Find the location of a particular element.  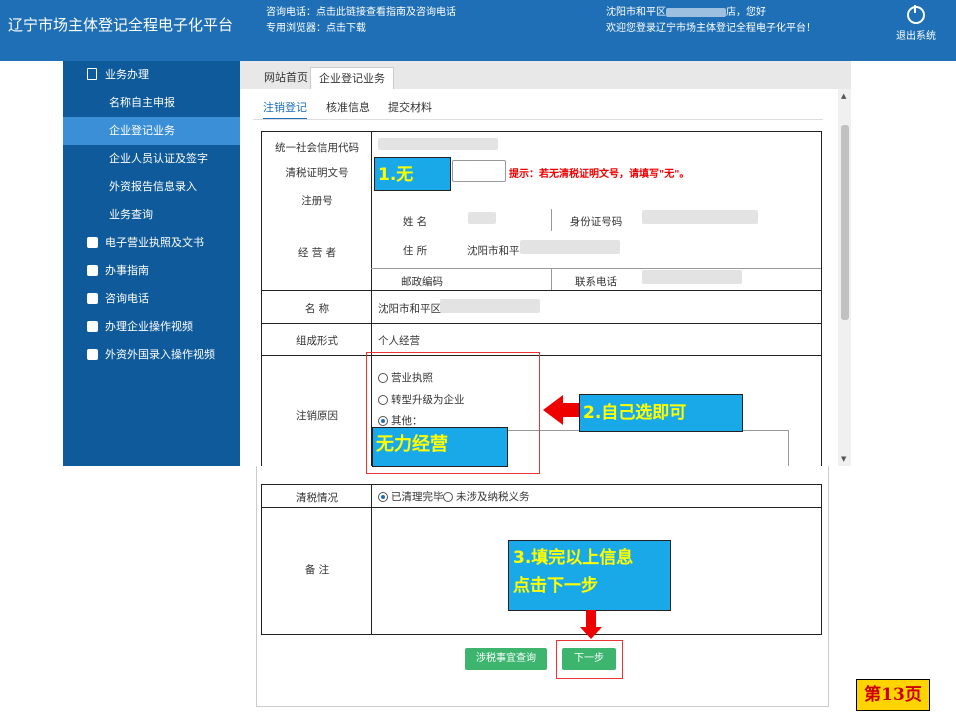

step2-callout: 2.自己选即可 is located at coordinates (661, 413).